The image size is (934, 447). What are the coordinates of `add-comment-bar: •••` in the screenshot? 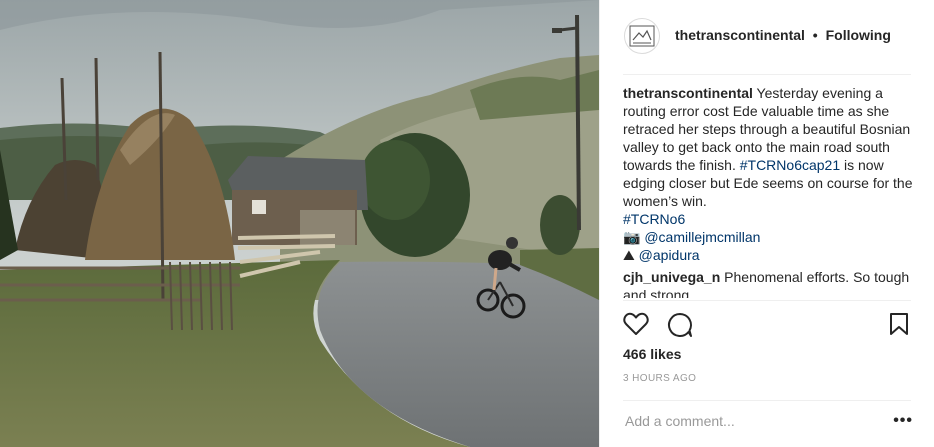 It's located at (768, 421).